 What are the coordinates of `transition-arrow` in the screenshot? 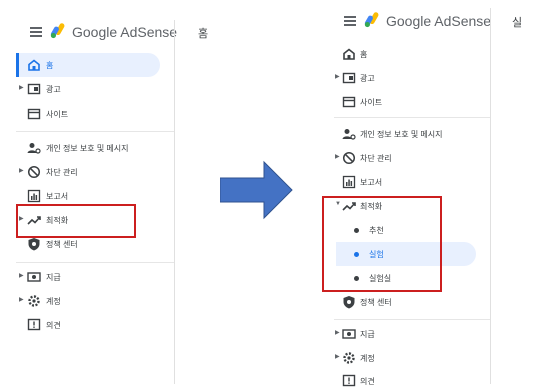 It's located at (256, 190).